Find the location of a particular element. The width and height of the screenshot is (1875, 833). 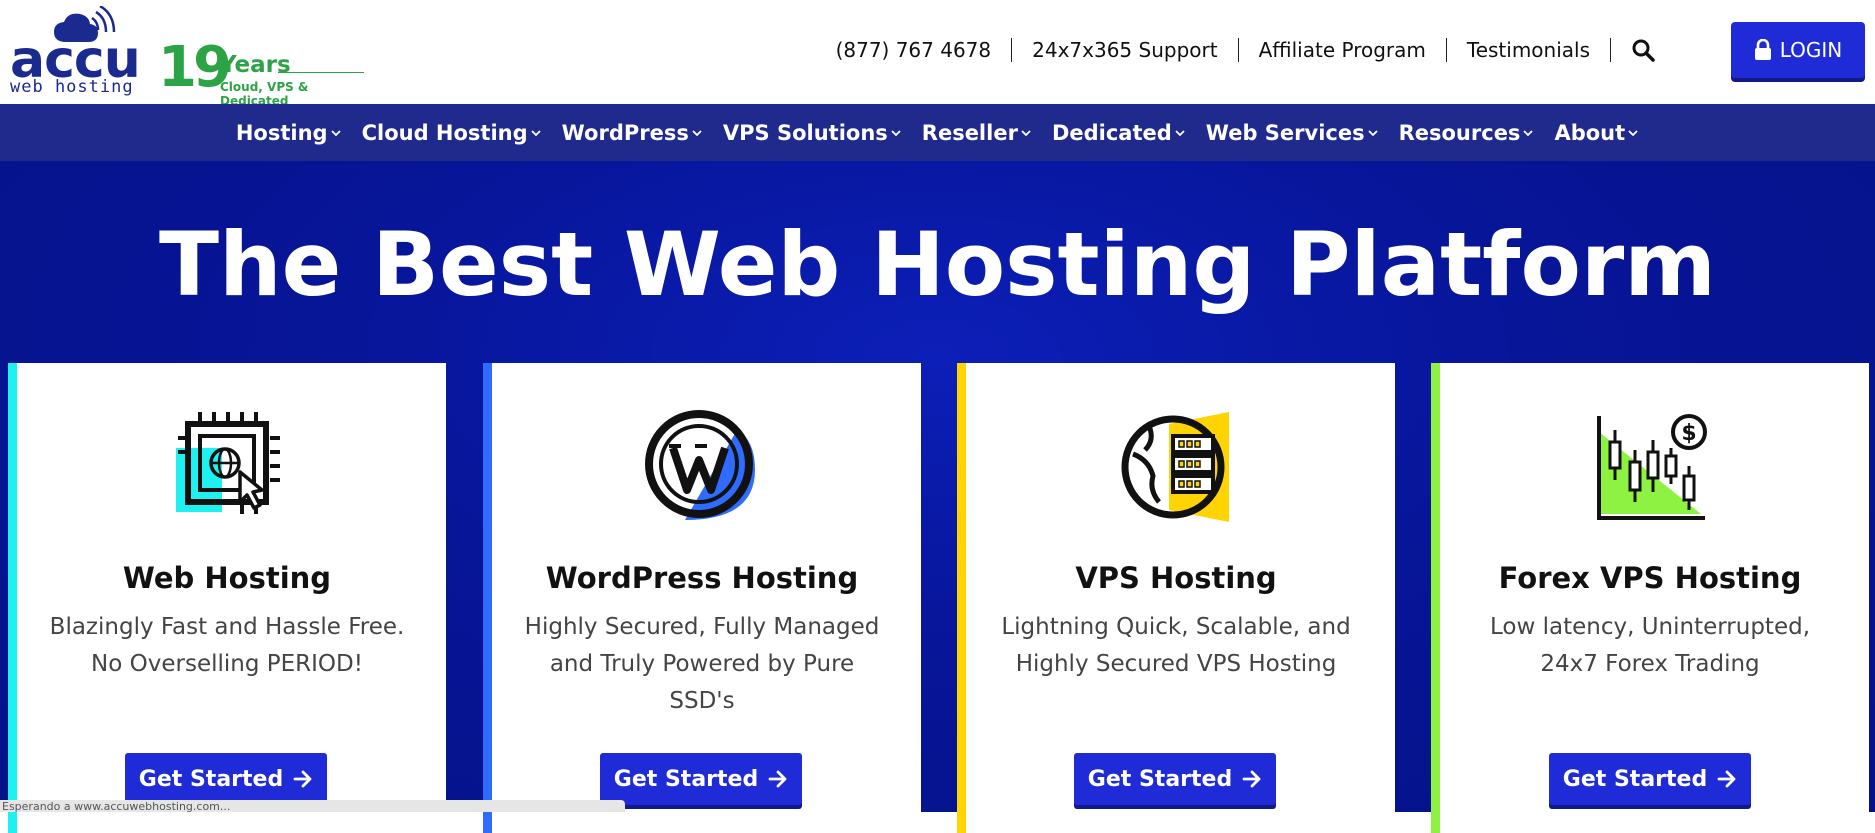

nav-label: VPS Solutions is located at coordinates (805, 132).